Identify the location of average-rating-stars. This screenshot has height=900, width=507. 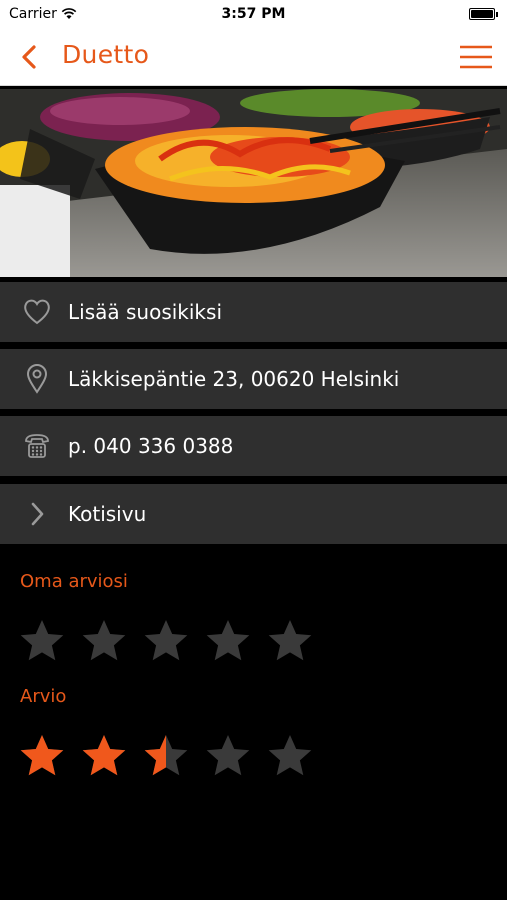
(166, 756).